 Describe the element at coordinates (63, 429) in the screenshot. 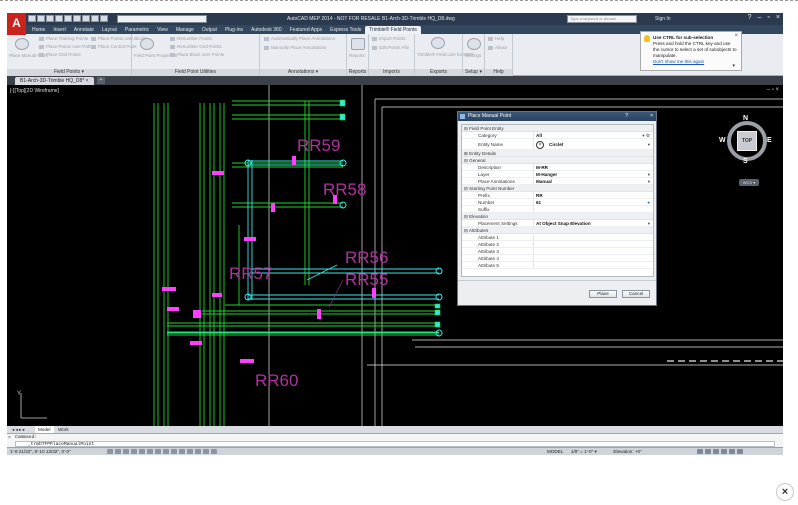

I see `tab-work: Work` at that location.